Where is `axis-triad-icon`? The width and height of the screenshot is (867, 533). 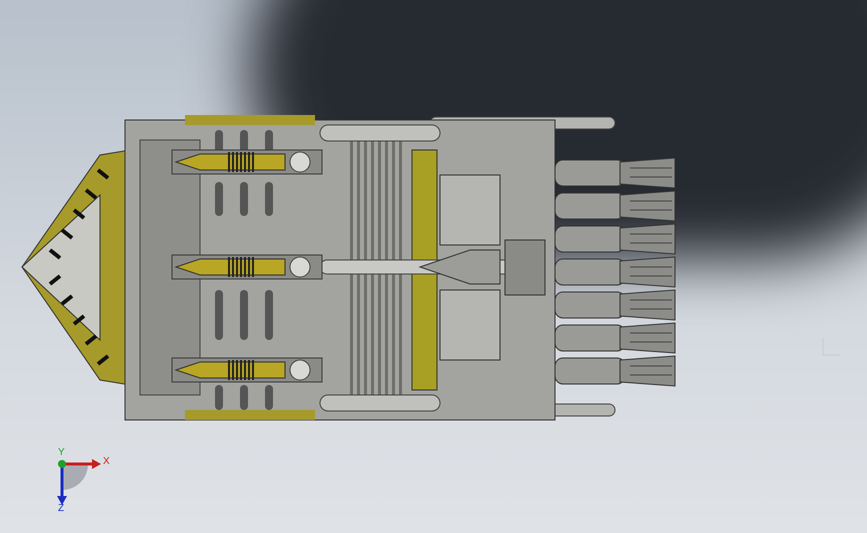
axis-triad-icon is located at coordinates (79, 482).